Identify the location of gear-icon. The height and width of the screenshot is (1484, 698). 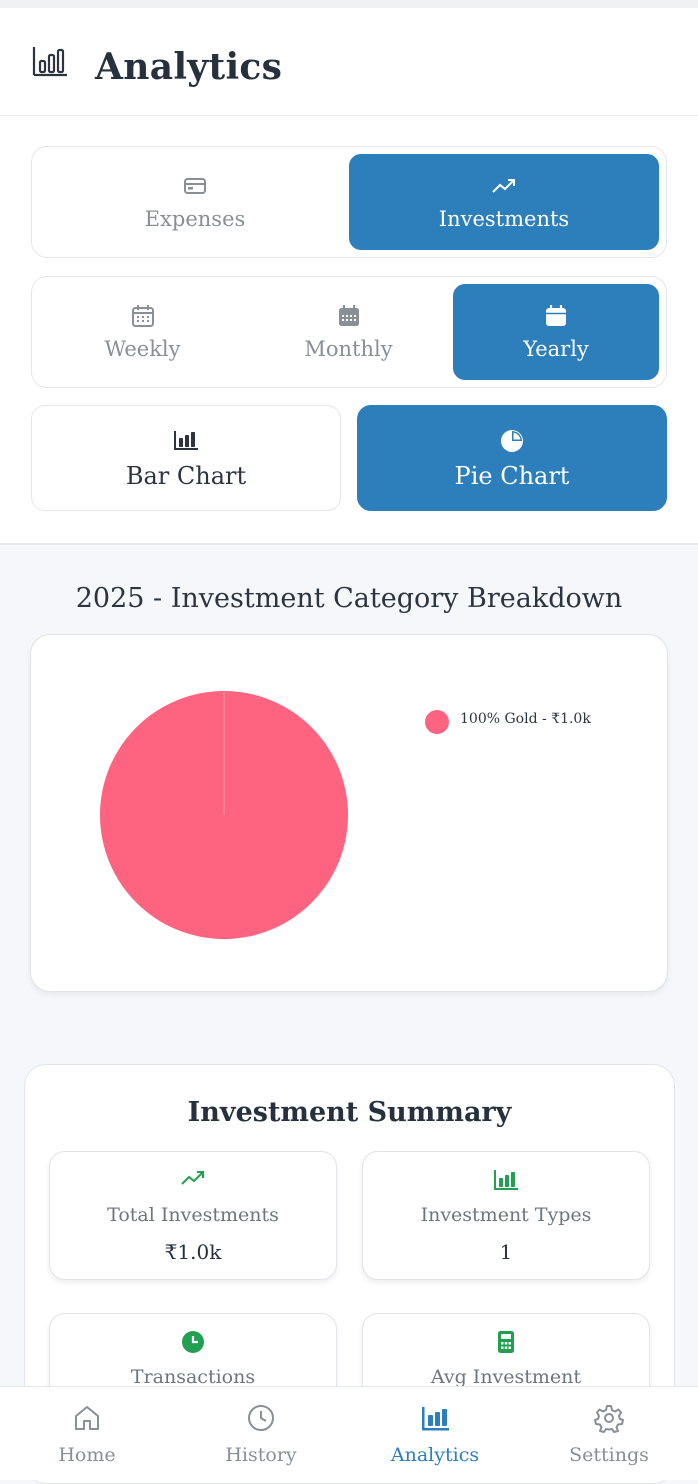
(609, 1419).